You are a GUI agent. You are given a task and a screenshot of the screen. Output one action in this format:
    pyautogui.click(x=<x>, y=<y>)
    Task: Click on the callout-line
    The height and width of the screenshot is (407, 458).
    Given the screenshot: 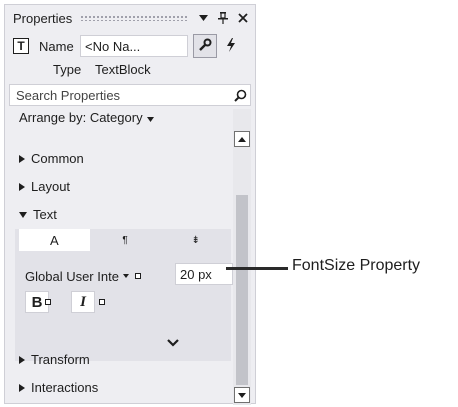 What is the action you would take?
    pyautogui.click(x=257, y=268)
    